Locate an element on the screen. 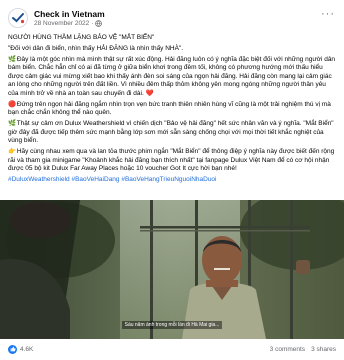 This screenshot has height=360, width=344. globe-icon is located at coordinates (99, 23).